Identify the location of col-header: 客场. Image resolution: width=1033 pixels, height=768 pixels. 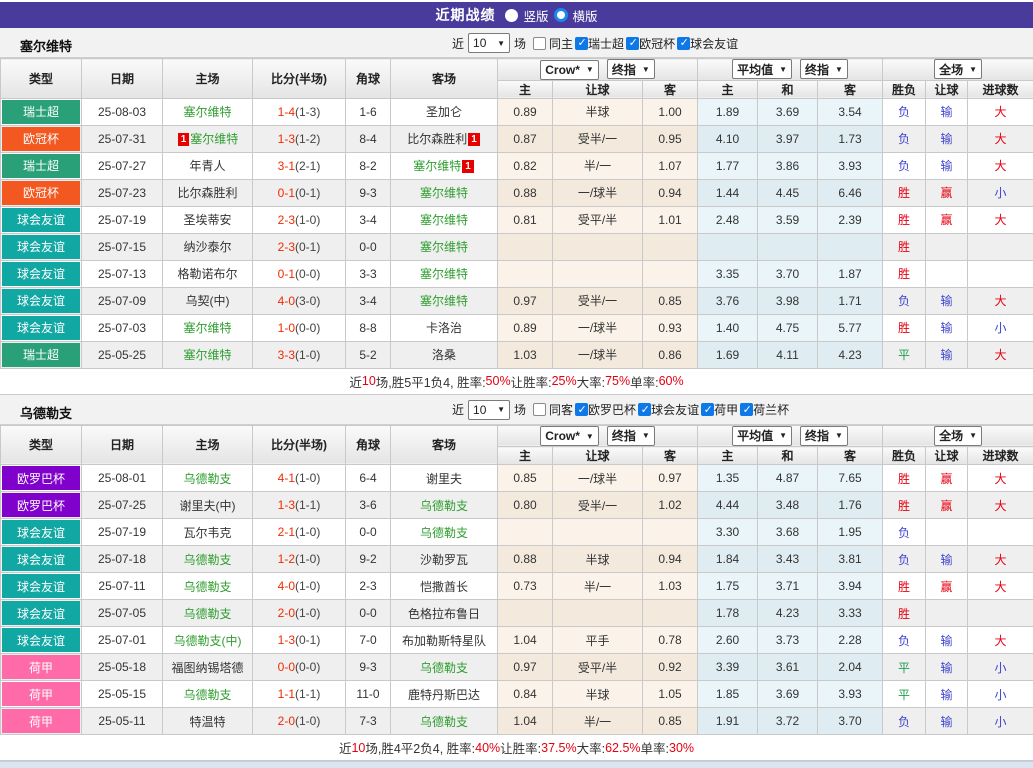
(444, 79).